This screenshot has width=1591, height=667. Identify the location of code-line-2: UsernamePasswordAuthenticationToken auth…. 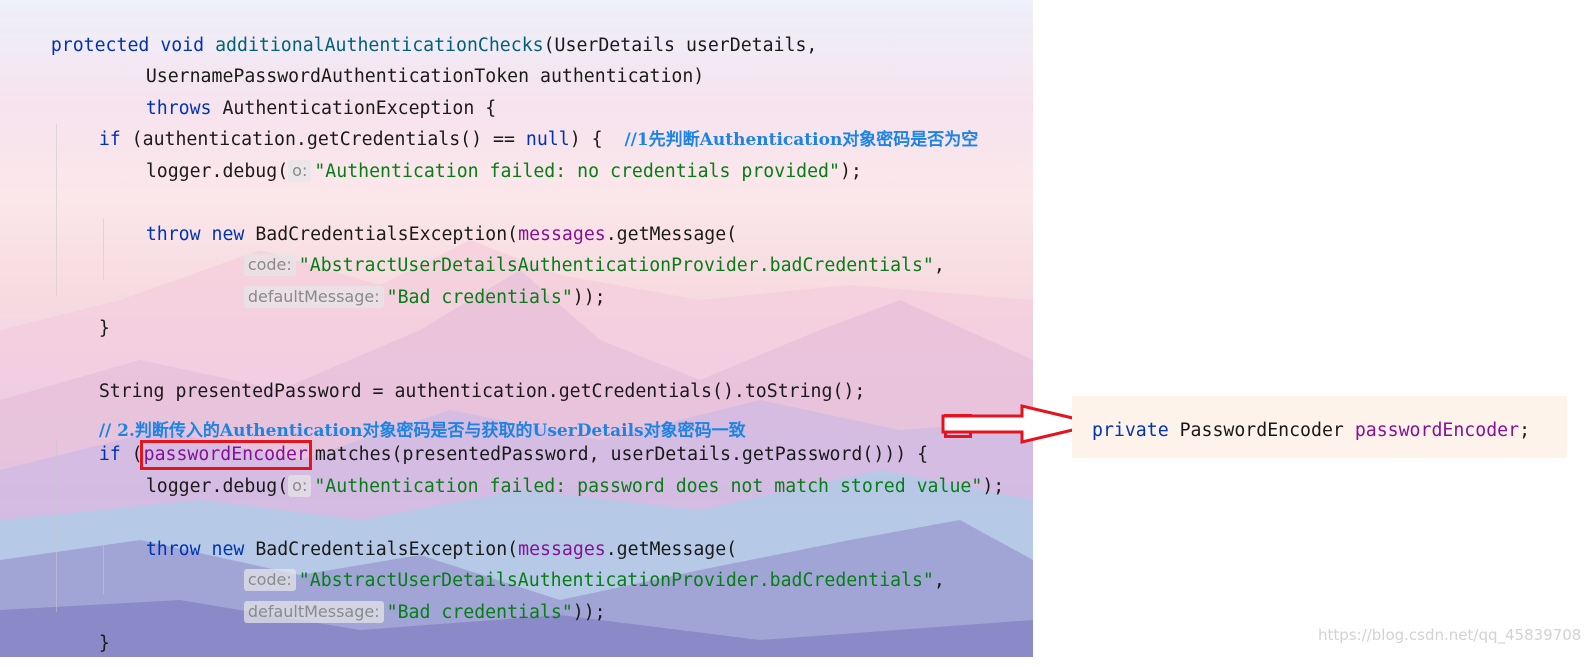
(355, 58).